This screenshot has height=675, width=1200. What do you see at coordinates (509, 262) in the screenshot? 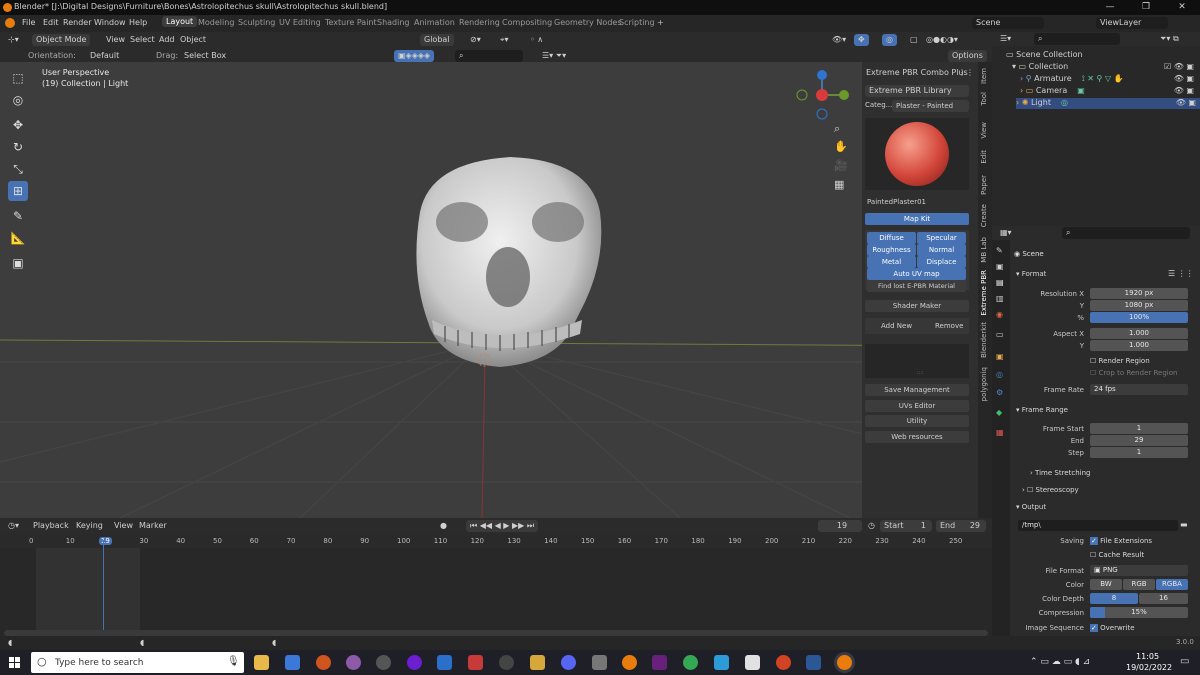
I see `skull-model` at bounding box center [509, 262].